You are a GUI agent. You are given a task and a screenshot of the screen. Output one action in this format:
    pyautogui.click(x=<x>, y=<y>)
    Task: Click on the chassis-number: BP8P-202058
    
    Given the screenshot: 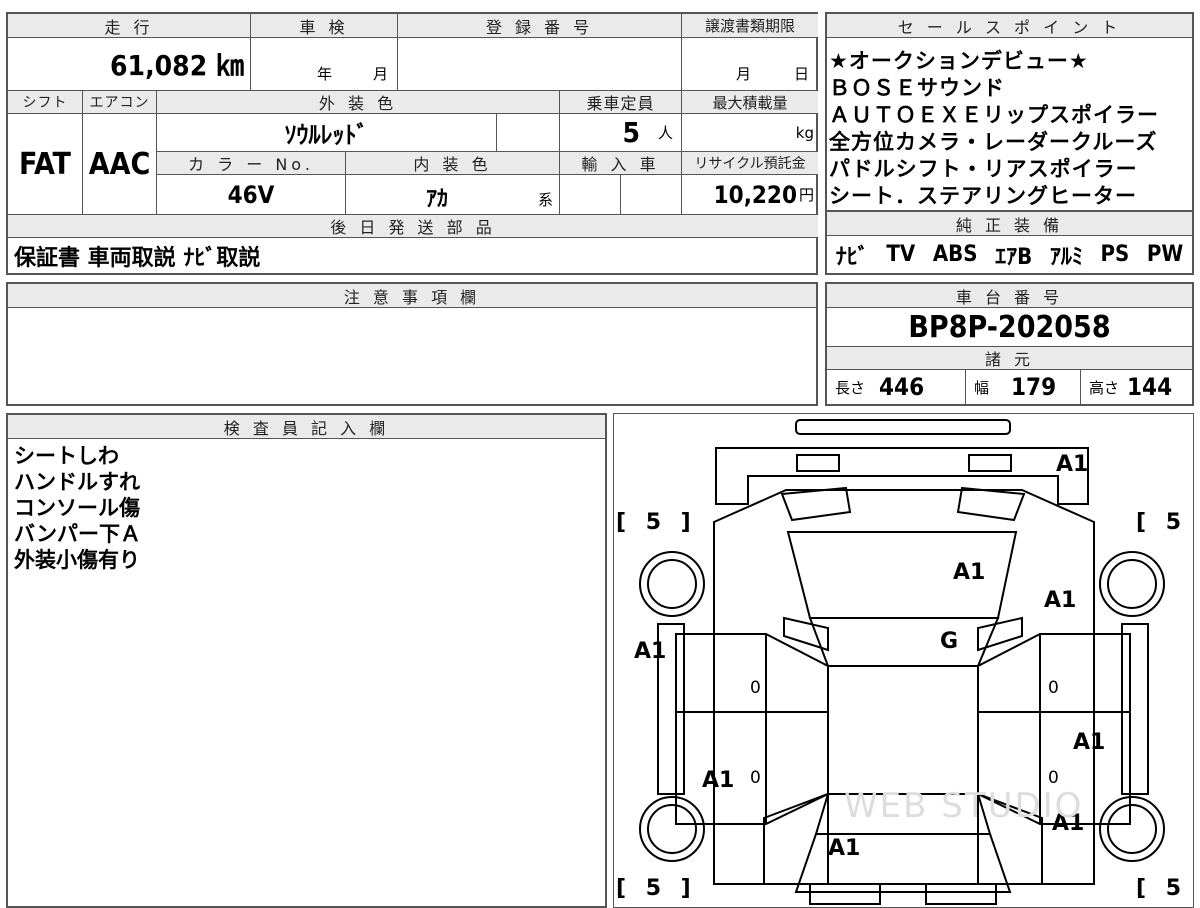 What is the action you would take?
    pyautogui.click(x=1009, y=327)
    